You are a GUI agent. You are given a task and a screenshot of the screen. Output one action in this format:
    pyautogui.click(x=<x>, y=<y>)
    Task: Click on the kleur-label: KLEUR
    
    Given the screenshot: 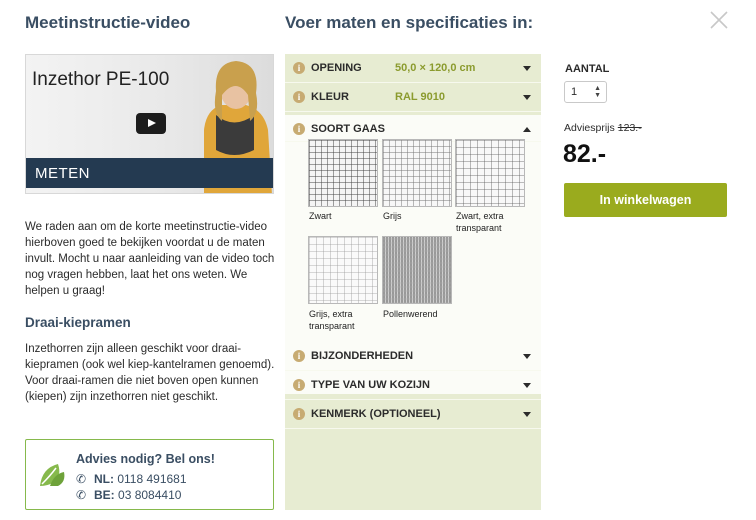 What is the action you would take?
    pyautogui.click(x=330, y=97)
    